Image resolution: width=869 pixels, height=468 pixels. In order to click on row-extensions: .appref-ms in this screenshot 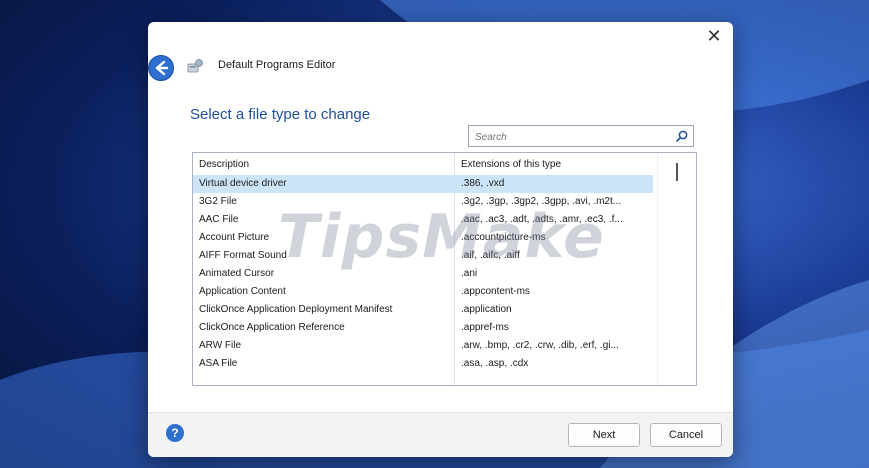, I will do `click(485, 327)`.